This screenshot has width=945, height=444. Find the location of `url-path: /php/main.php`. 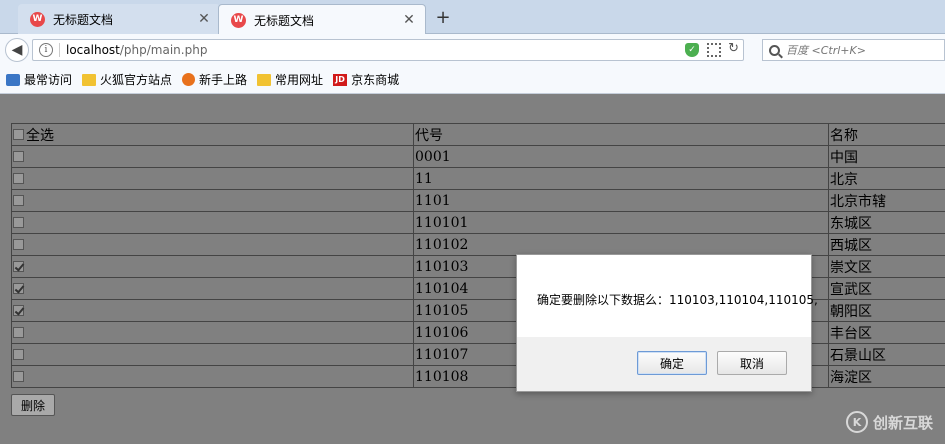

url-path: /php/main.php is located at coordinates (163, 50).